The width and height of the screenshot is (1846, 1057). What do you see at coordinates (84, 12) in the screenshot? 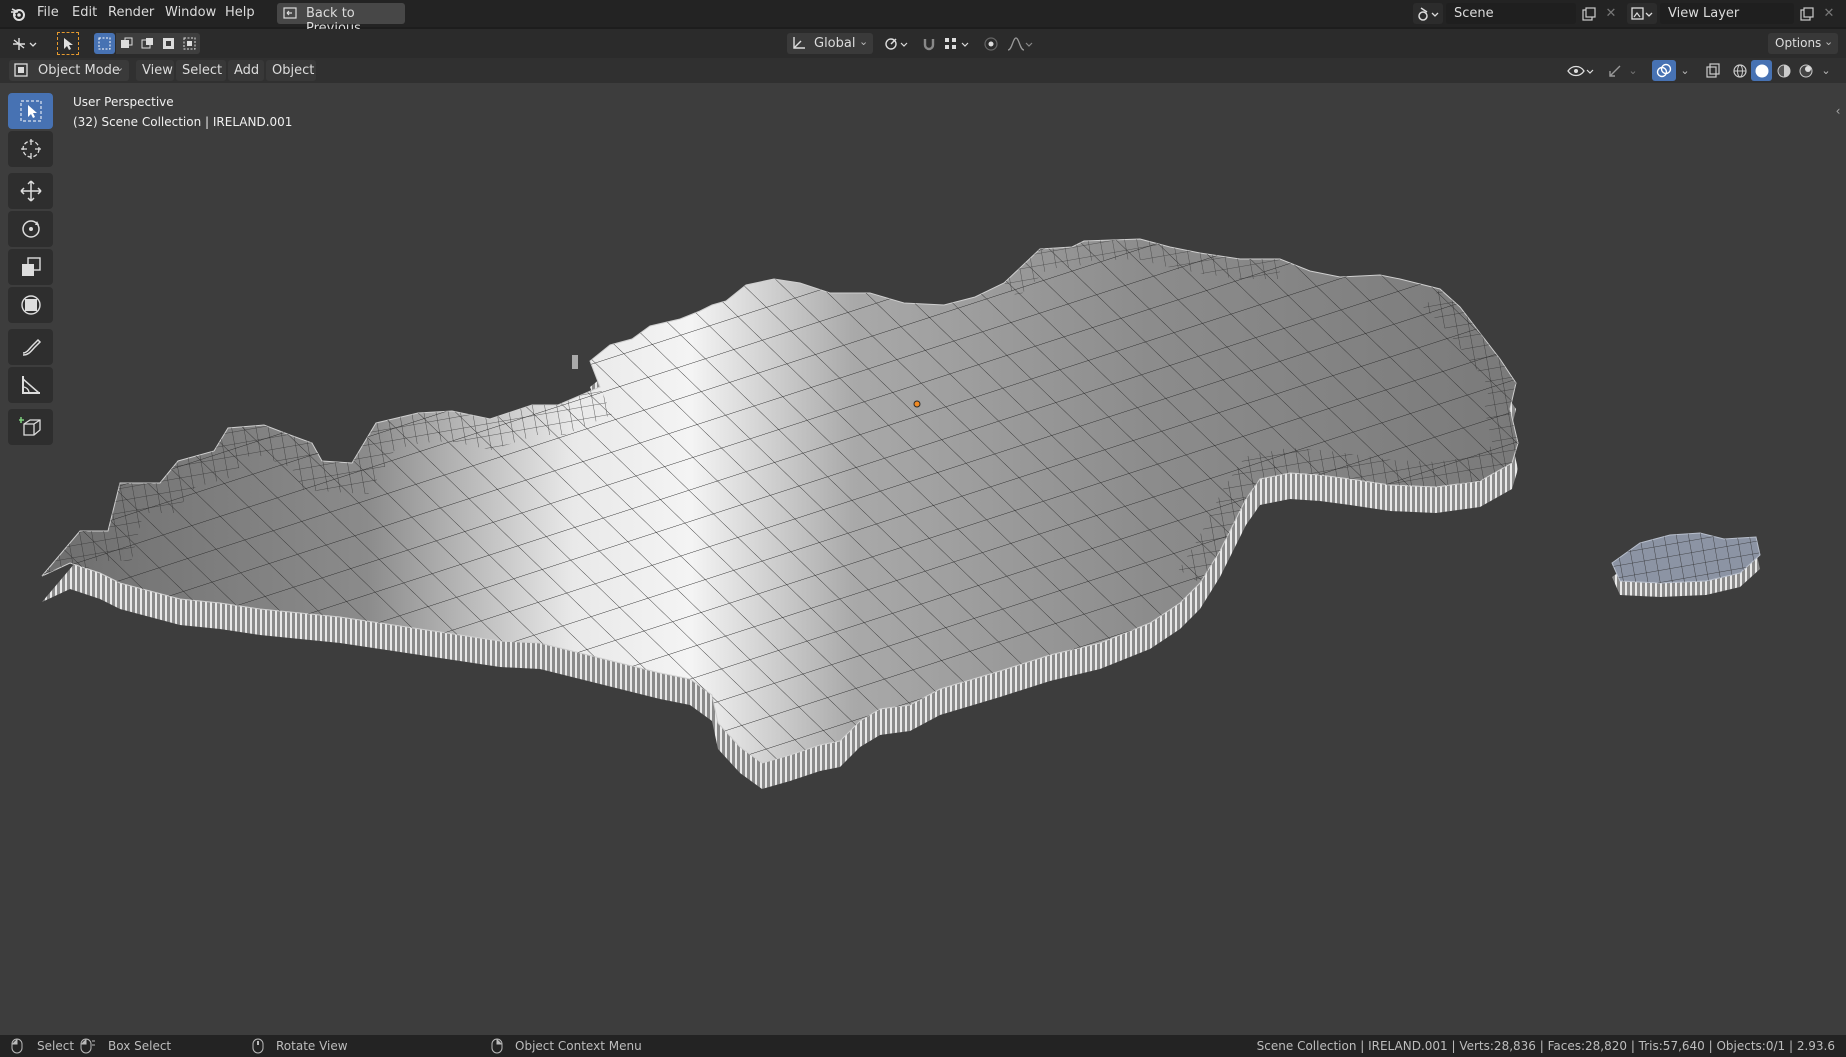
I see `menu-edit: Edit` at bounding box center [84, 12].